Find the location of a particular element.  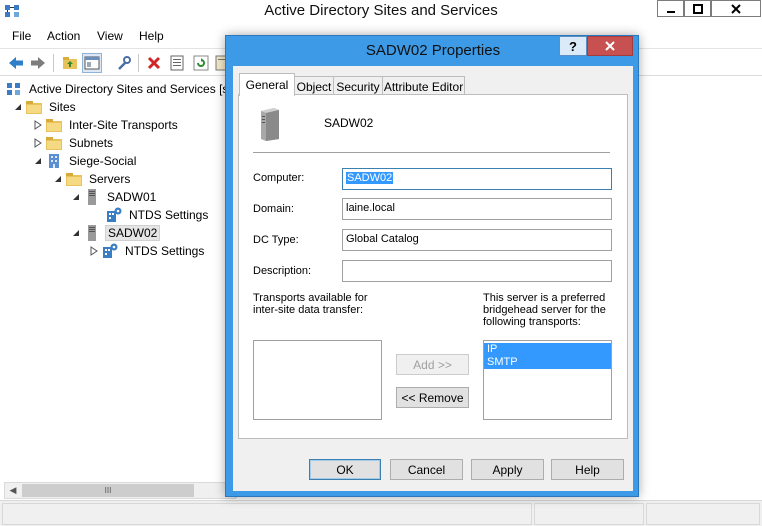

ok-button: OK is located at coordinates (345, 469).